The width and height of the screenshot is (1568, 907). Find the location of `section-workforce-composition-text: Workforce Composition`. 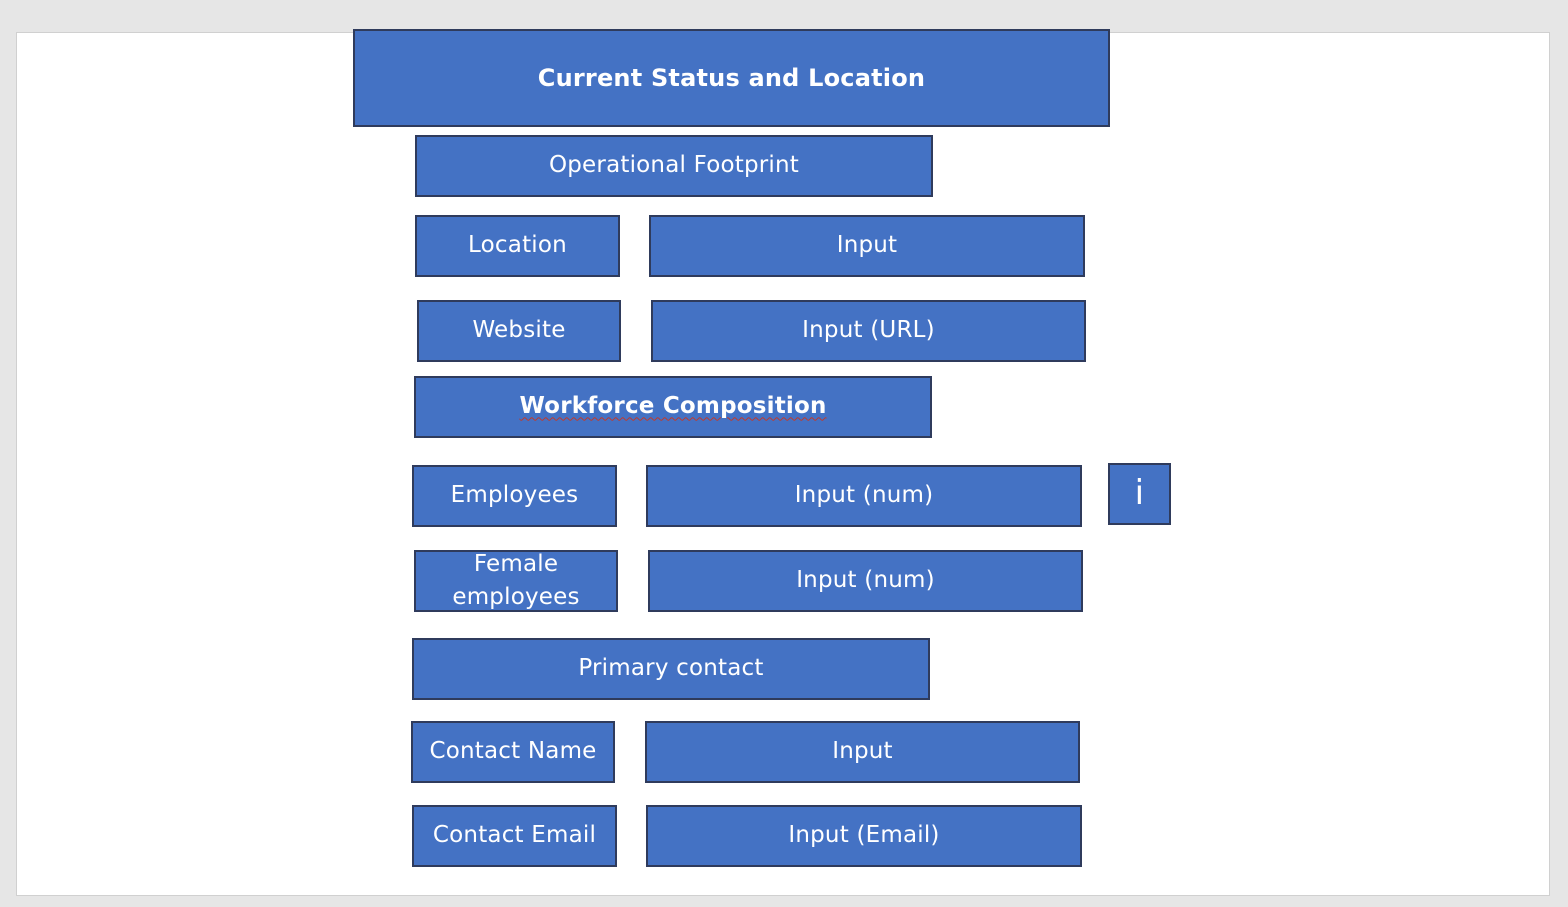

section-workforce-composition-text: Workforce Composition is located at coordinates (673, 406).